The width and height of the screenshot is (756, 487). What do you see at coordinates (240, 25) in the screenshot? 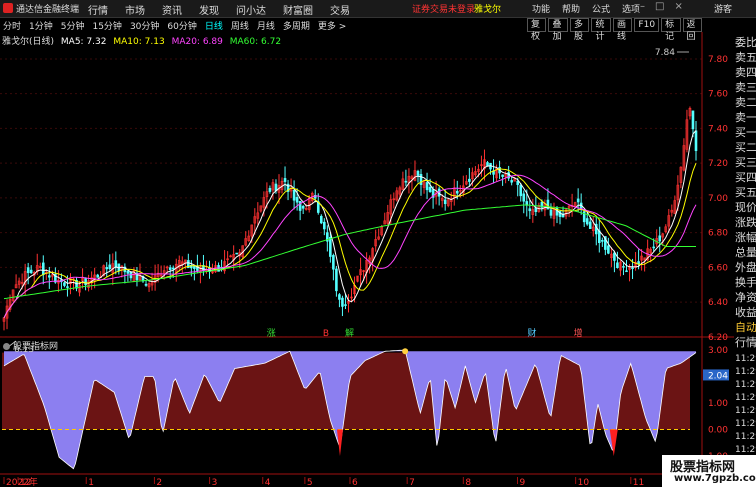
I see `period-weekly: 周线` at bounding box center [240, 25].